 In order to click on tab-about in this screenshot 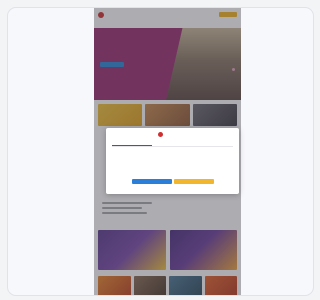, I will do `click(213, 143)`.